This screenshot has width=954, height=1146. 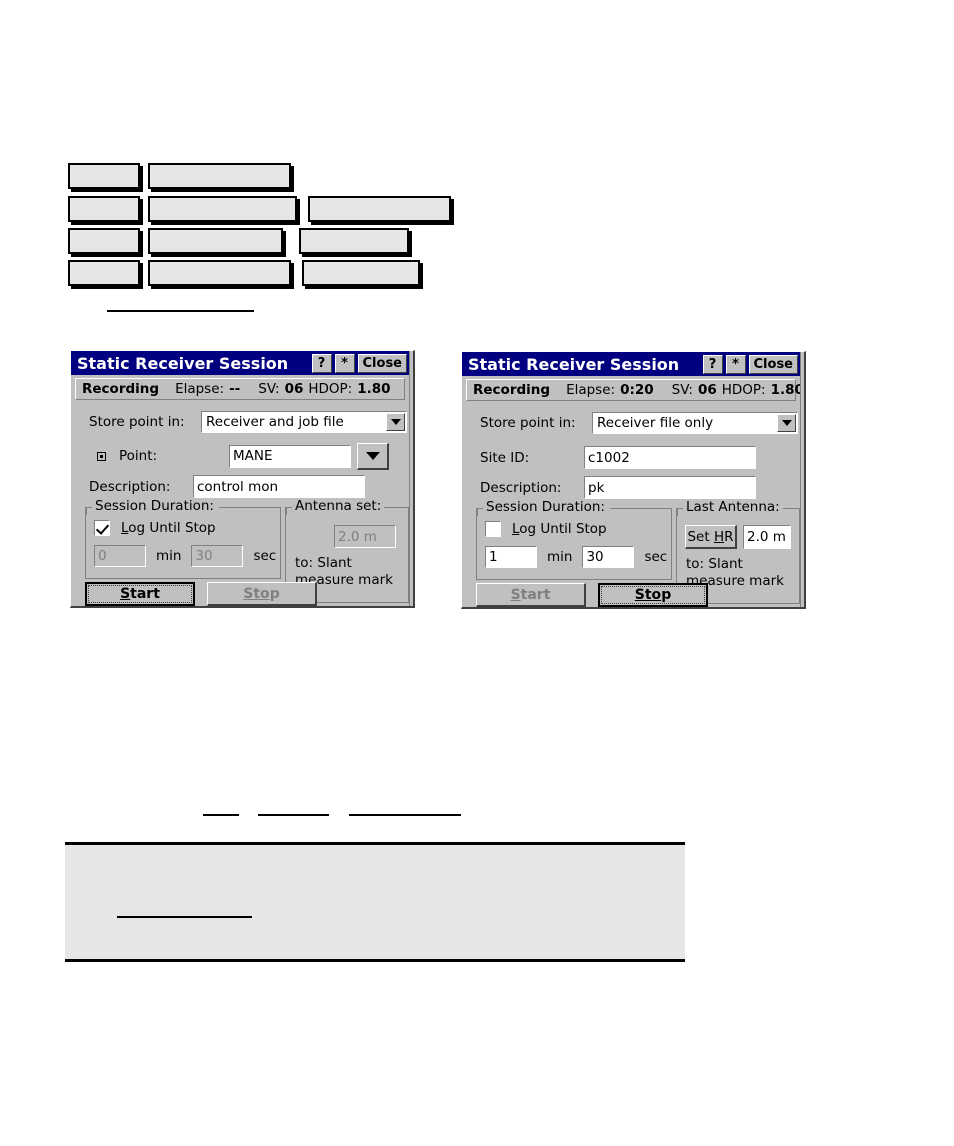 What do you see at coordinates (184, 917) in the screenshot?
I see `note-panel-rule` at bounding box center [184, 917].